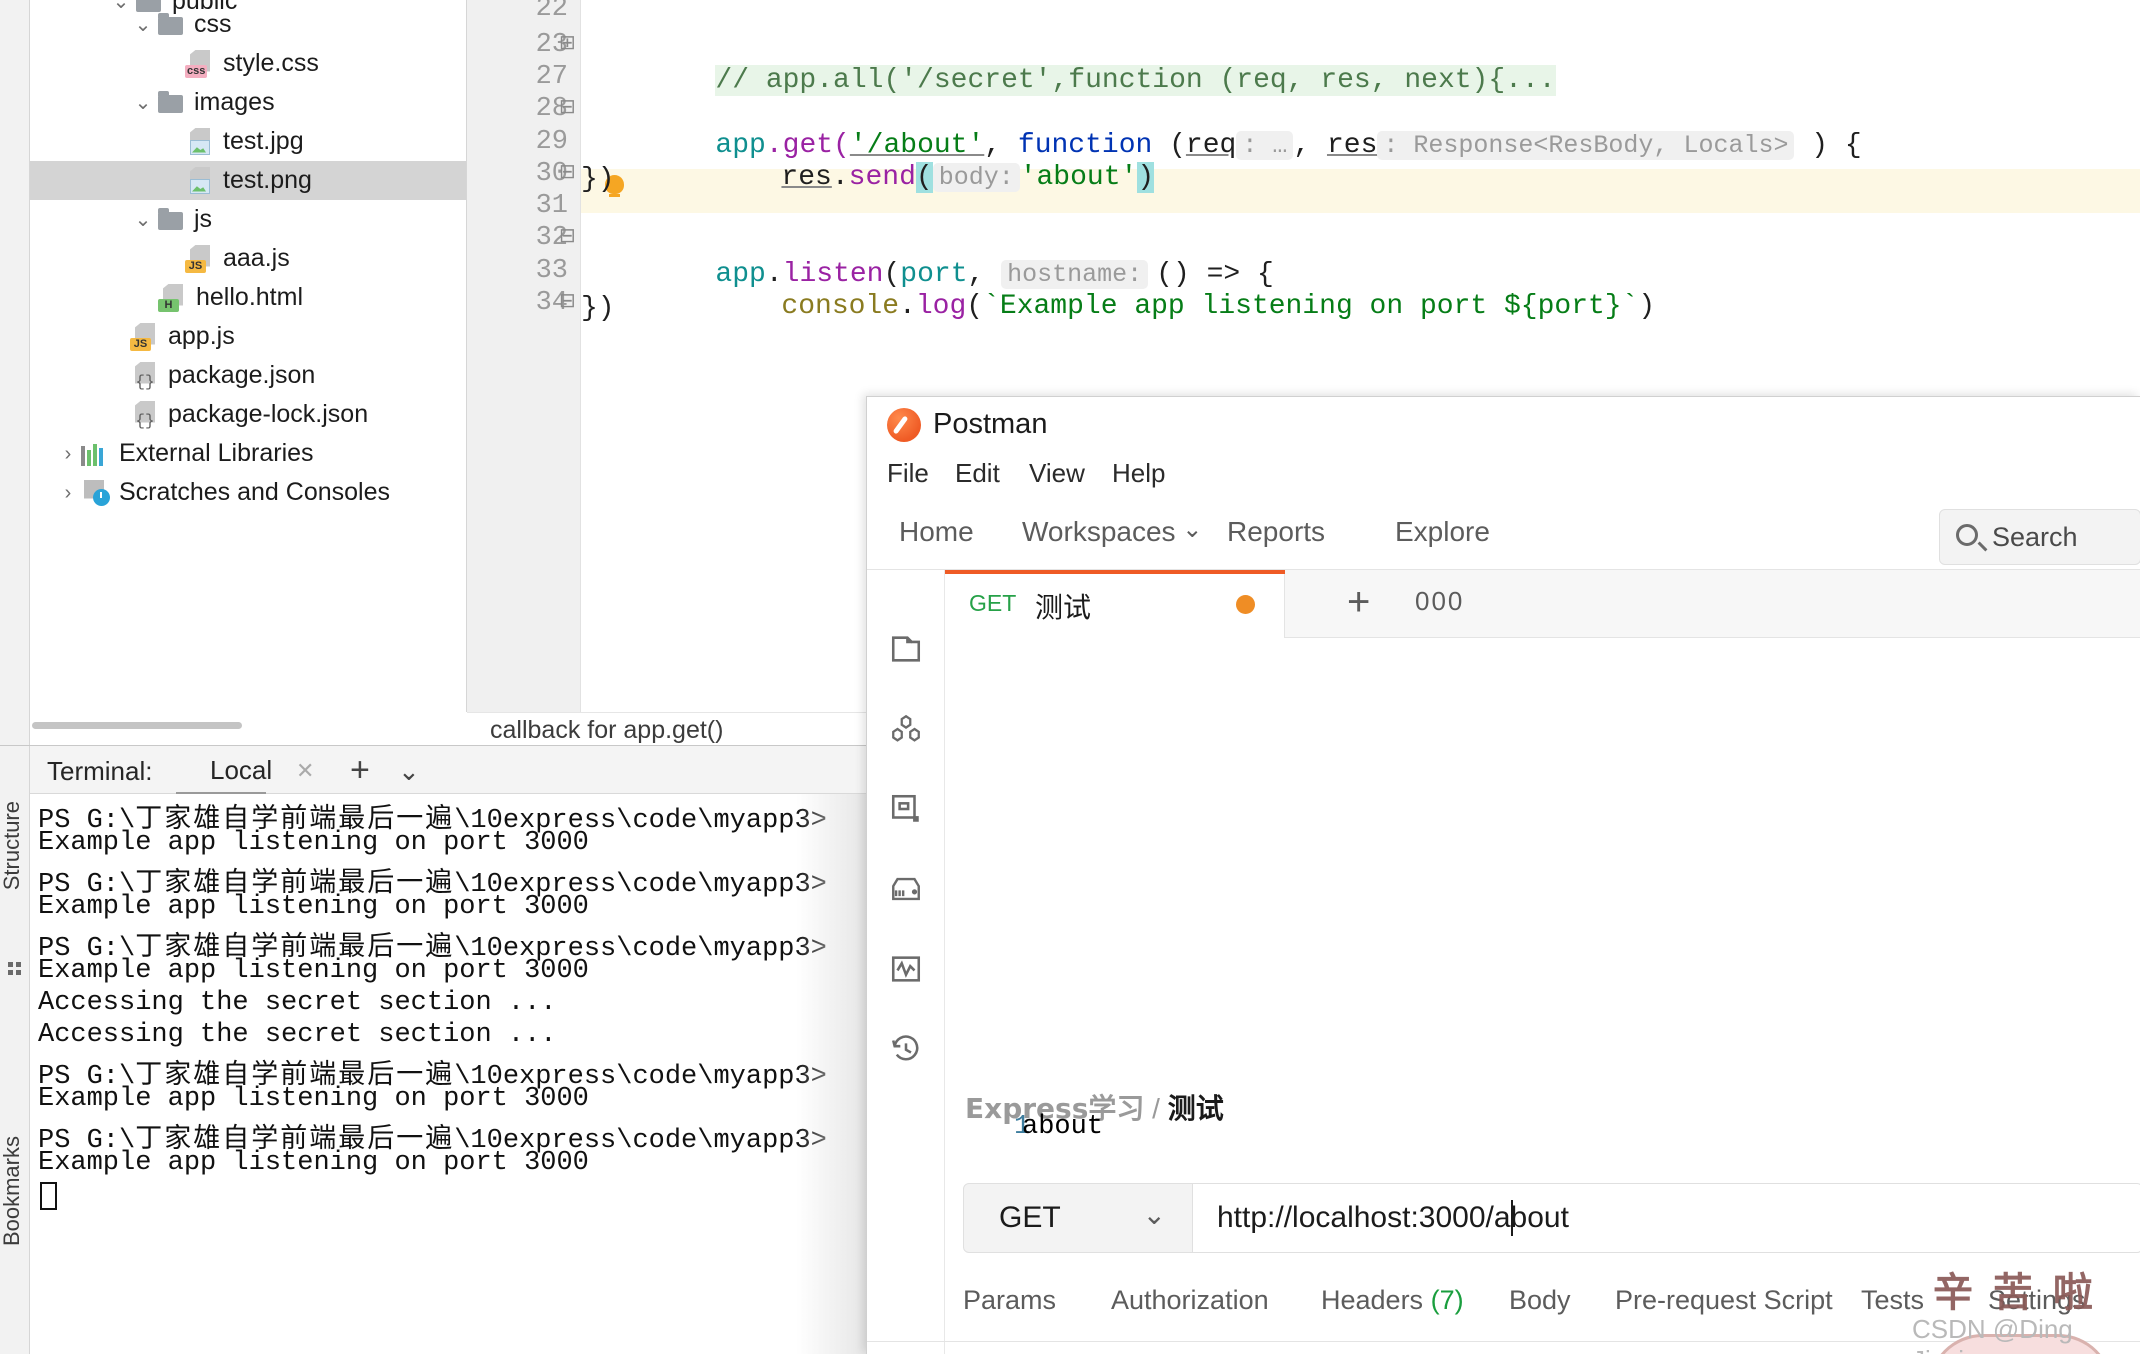 Image resolution: width=2140 pixels, height=1354 pixels. I want to click on tree-item-scratches-and-consoles: › Scratches and Consoles, so click(248, 492).